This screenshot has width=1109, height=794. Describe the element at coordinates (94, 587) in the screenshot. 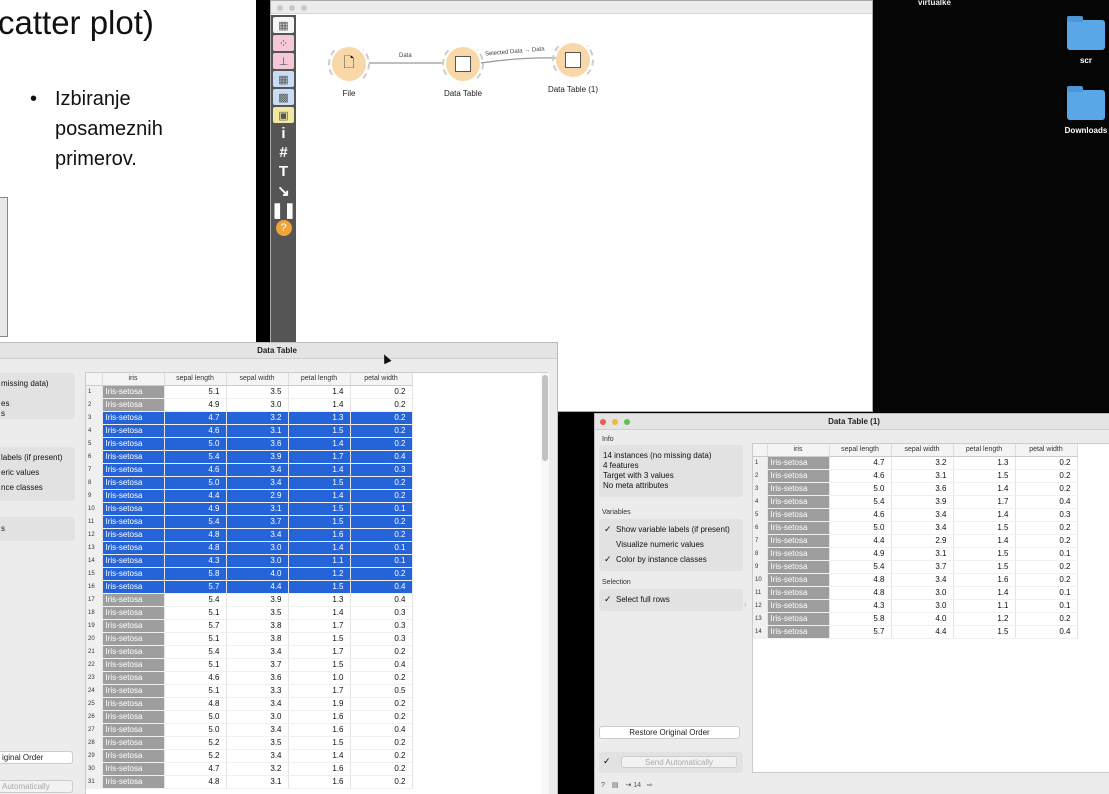

I see `row-number: 16` at that location.